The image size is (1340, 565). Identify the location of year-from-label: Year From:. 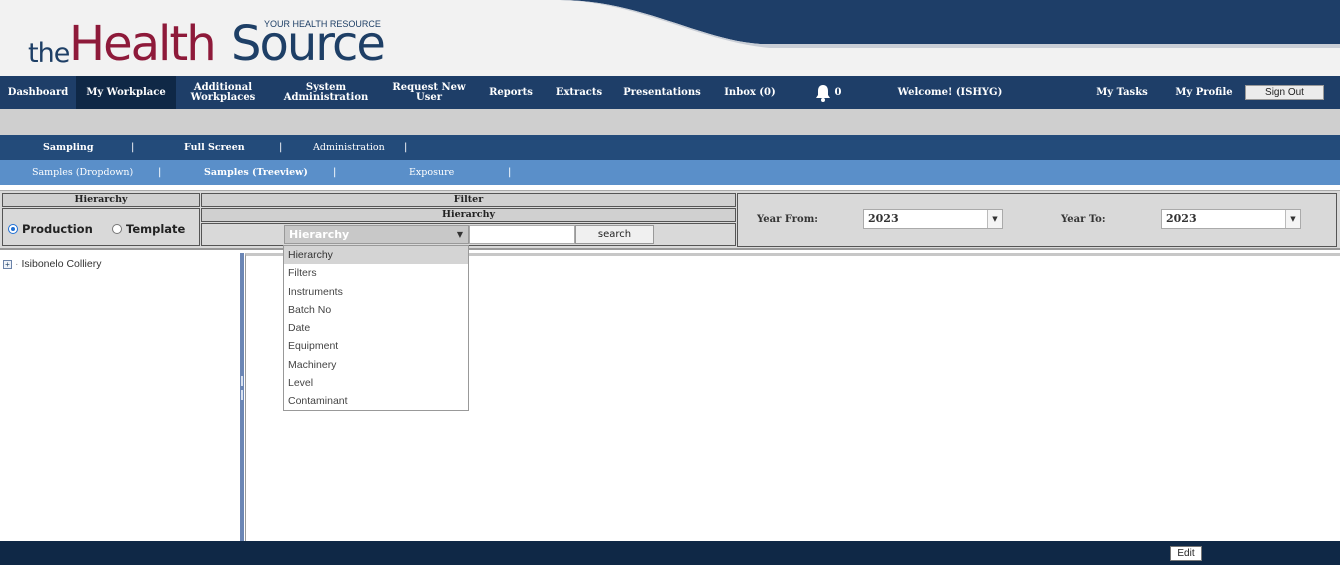
(787, 219).